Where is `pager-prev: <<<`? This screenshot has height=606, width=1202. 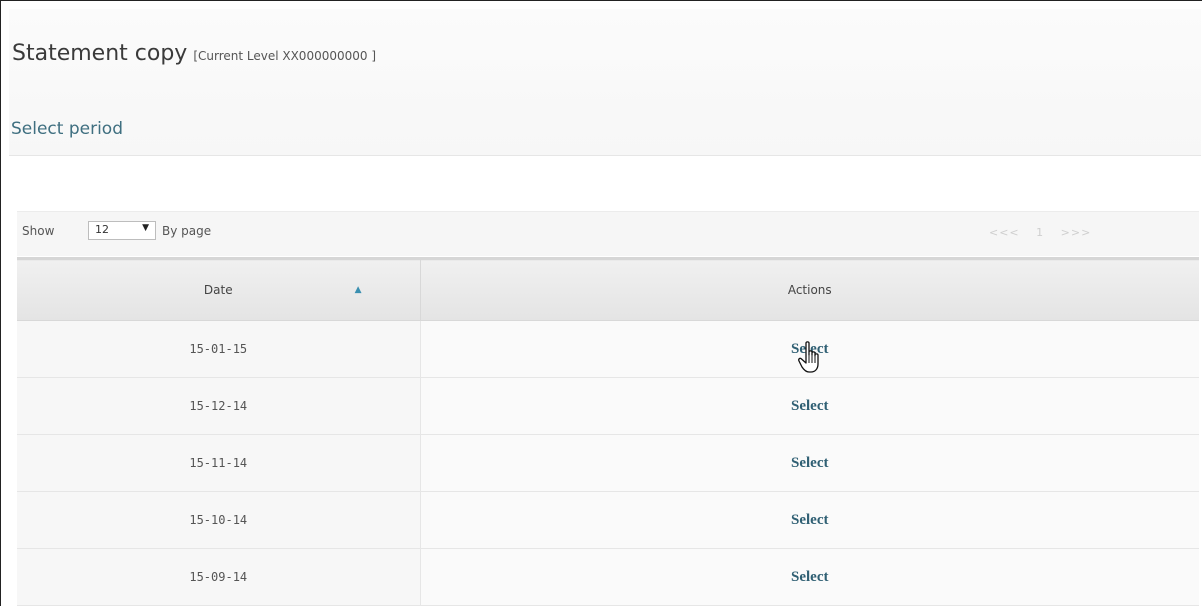
pager-prev: <<< is located at coordinates (1004, 232).